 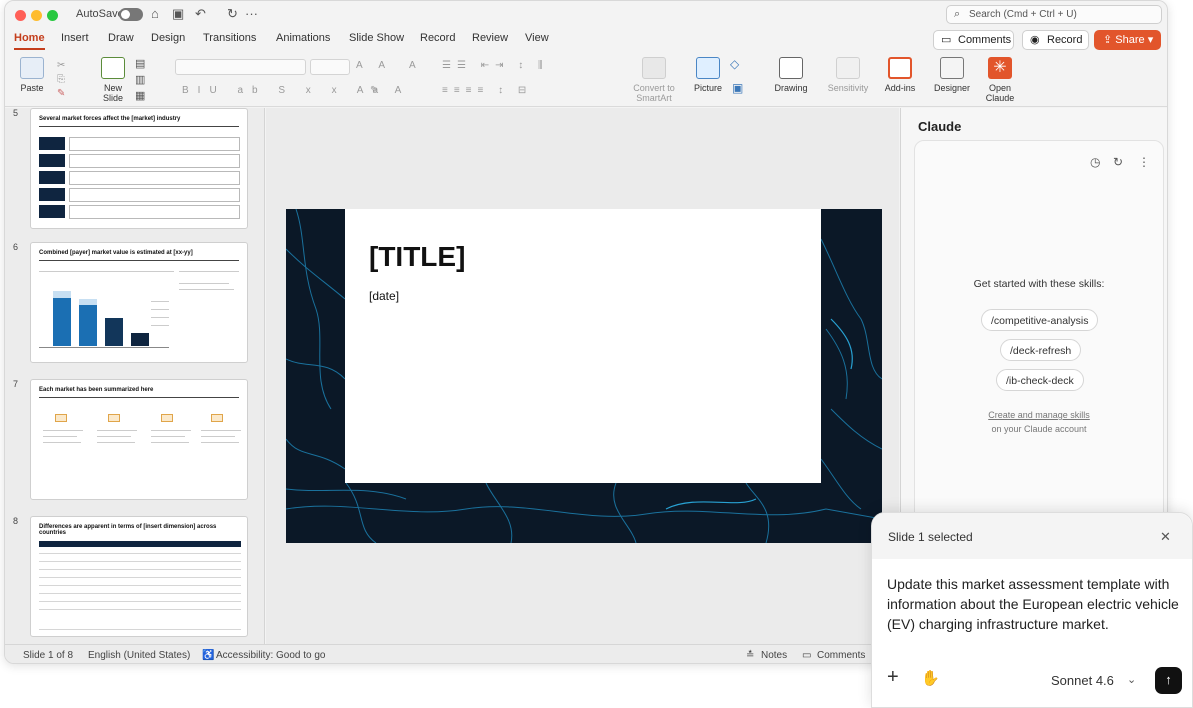 I want to click on skill-competitive-analysis: /competitive-analysis, so click(x=1040, y=320).